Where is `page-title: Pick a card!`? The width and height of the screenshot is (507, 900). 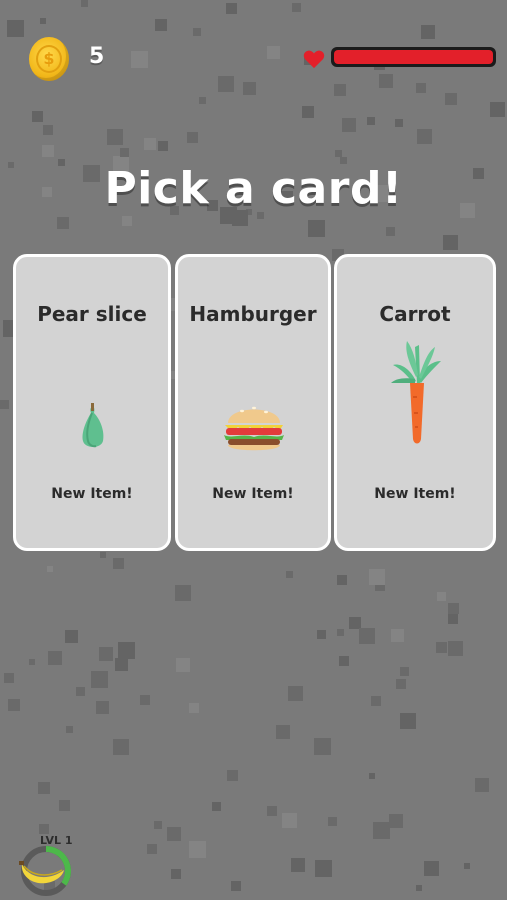 page-title: Pick a card! is located at coordinates (253, 188).